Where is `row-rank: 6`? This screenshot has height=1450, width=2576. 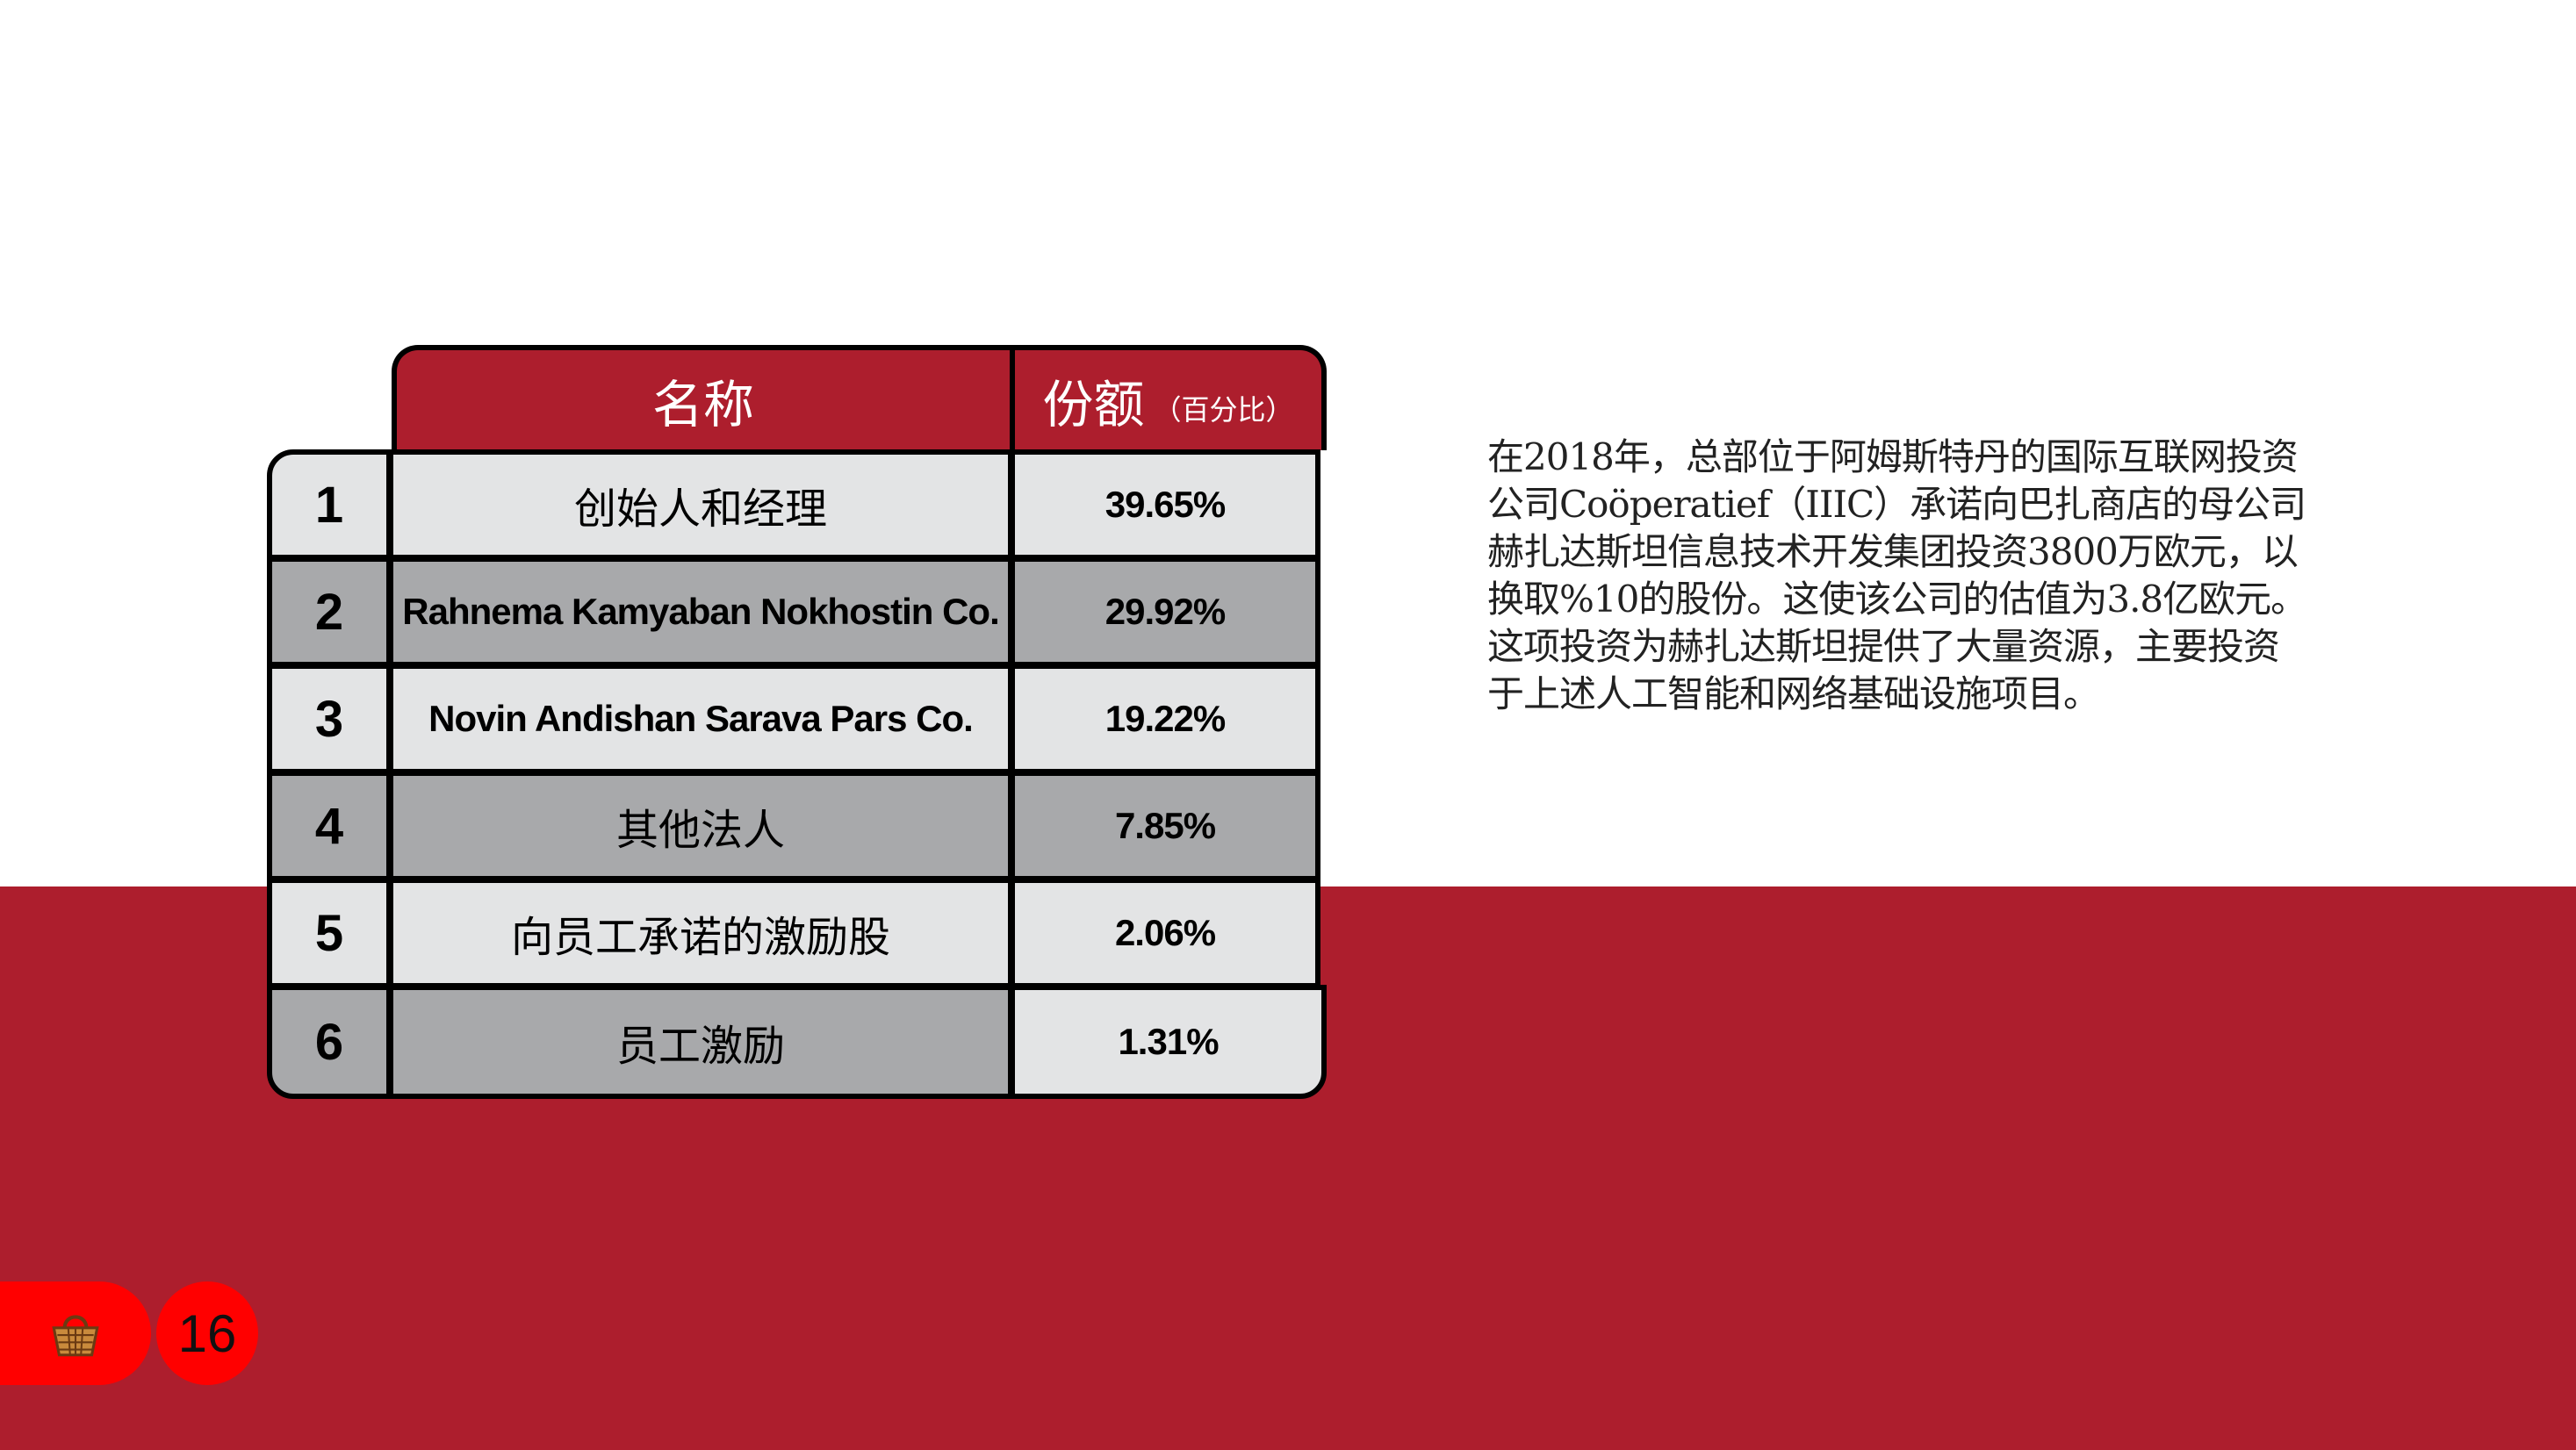 row-rank: 6 is located at coordinates (329, 1042).